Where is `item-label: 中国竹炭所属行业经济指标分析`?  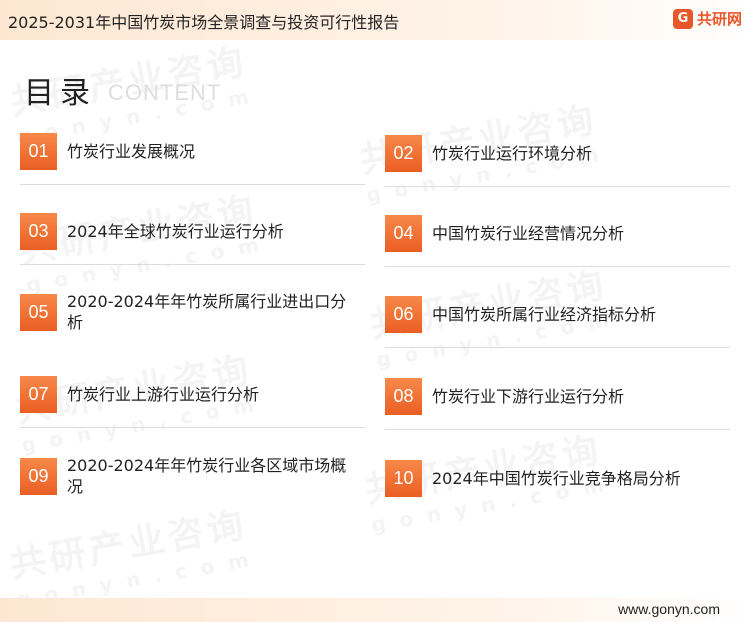 item-label: 中国竹炭所属行业经济指标分析 is located at coordinates (544, 314).